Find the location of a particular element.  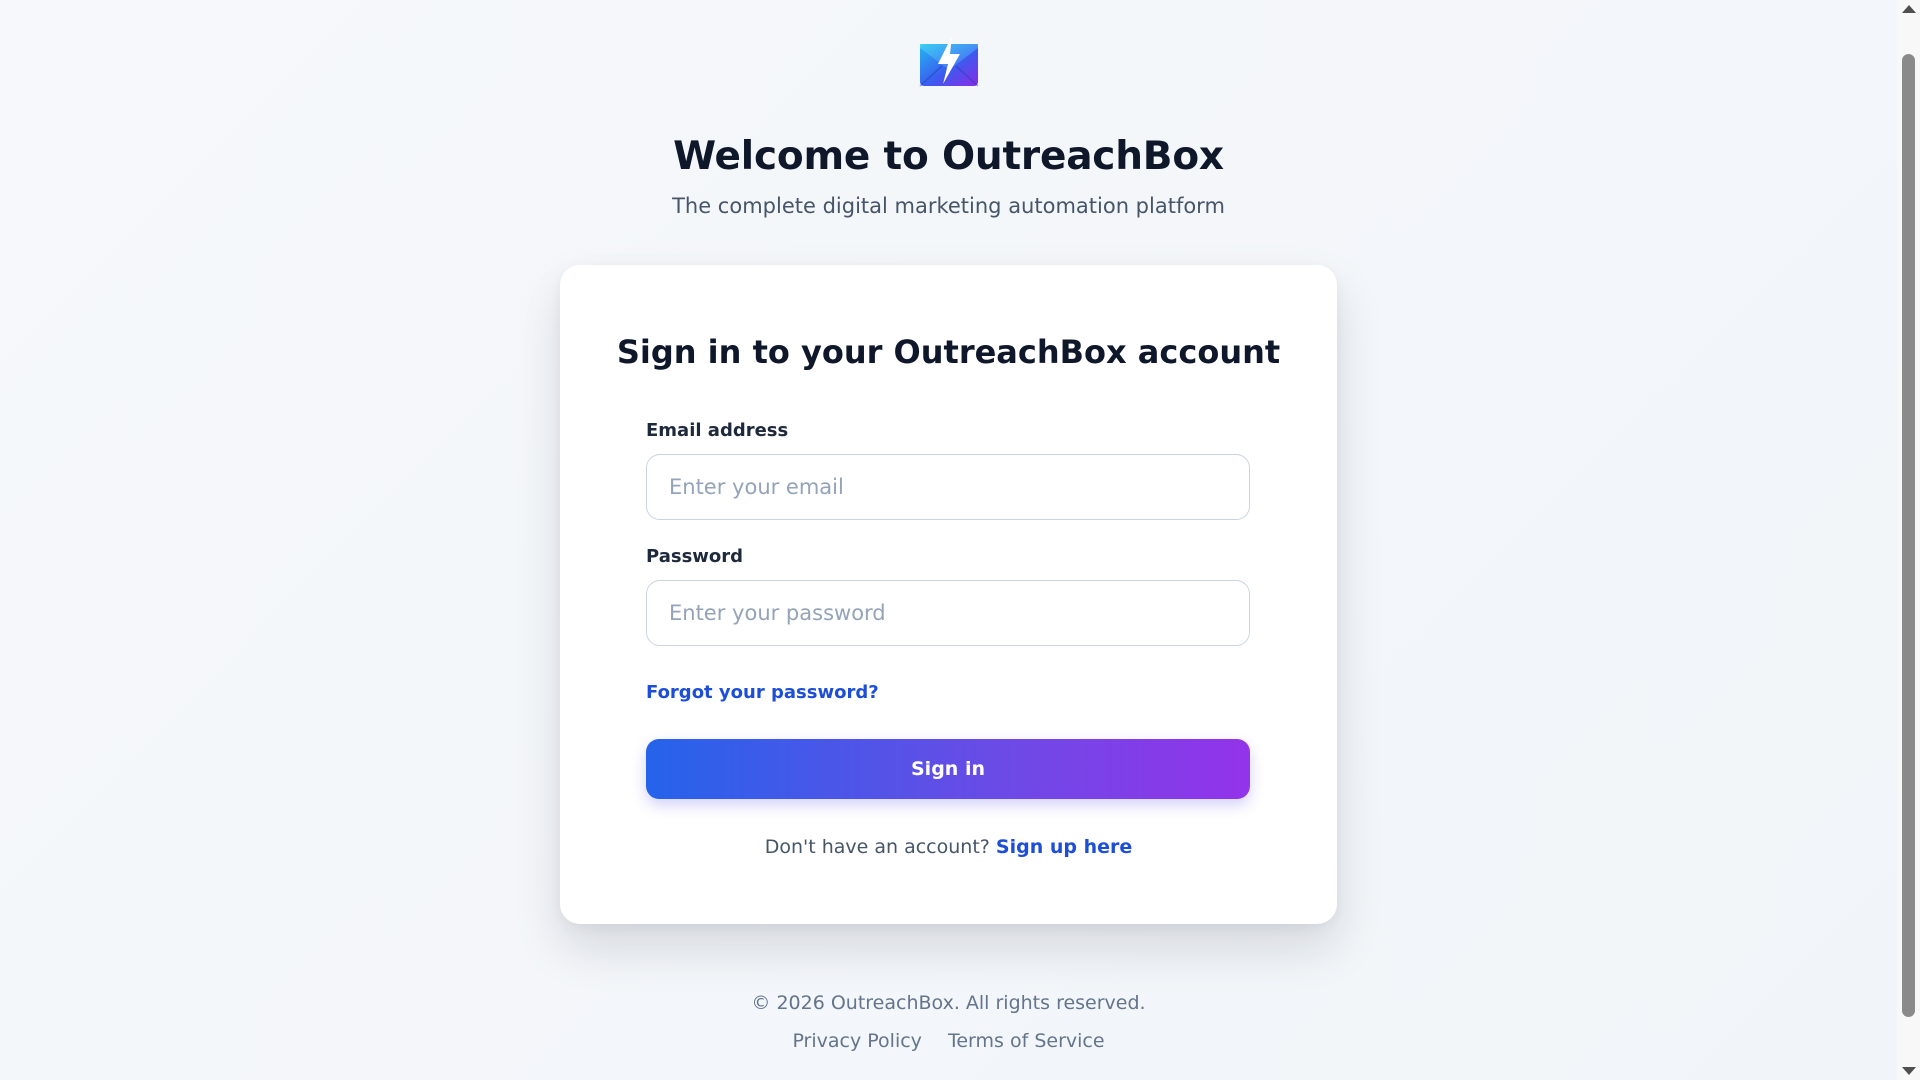

scrollbar-thumb is located at coordinates (1908, 535).